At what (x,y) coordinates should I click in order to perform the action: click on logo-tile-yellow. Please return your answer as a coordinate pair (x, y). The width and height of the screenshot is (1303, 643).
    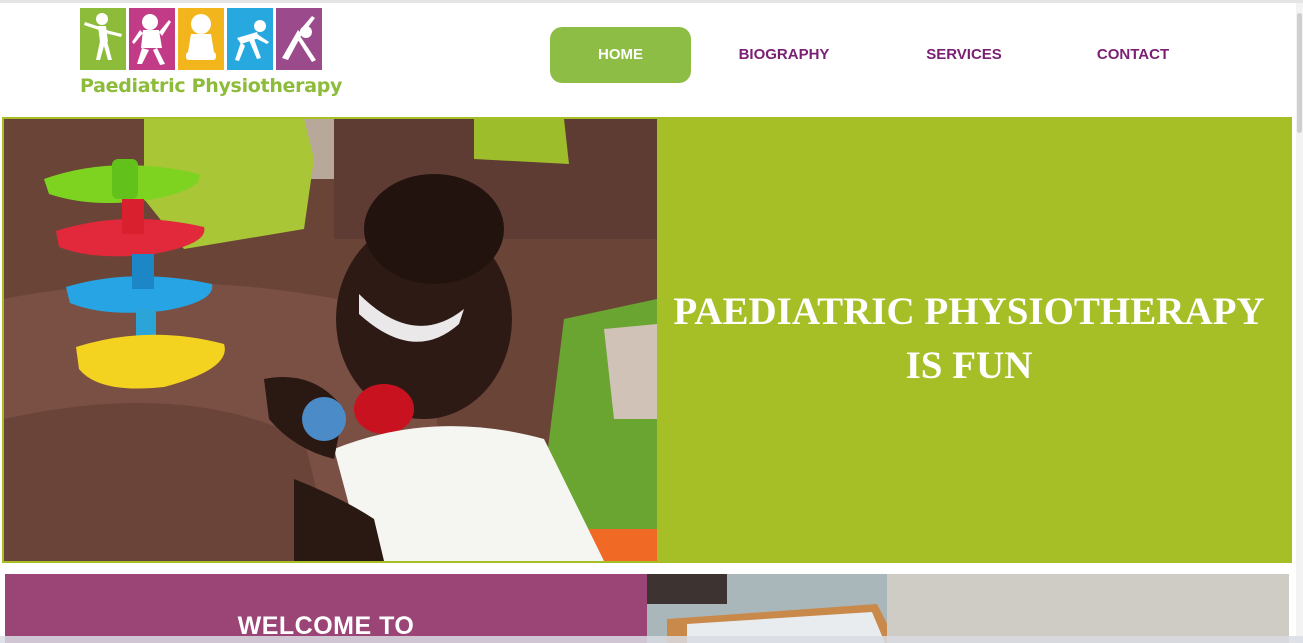
    Looking at the image, I should click on (201, 39).